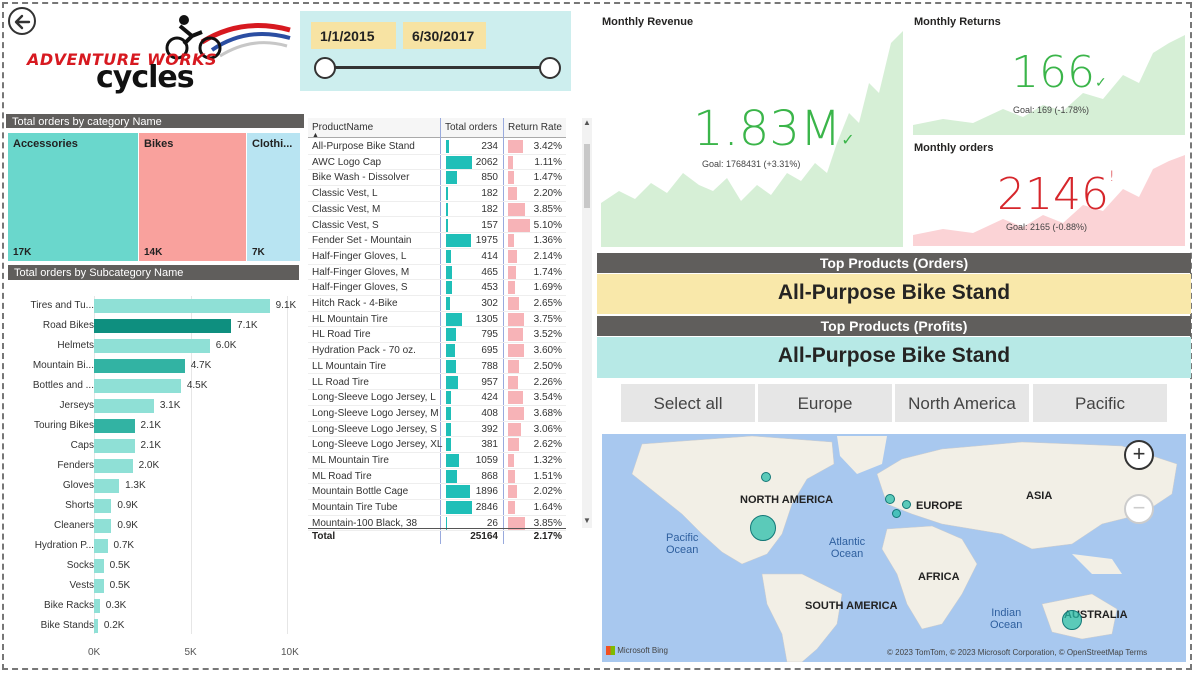  I want to click on table-scrollbar: ▲ ▼, so click(587, 323).